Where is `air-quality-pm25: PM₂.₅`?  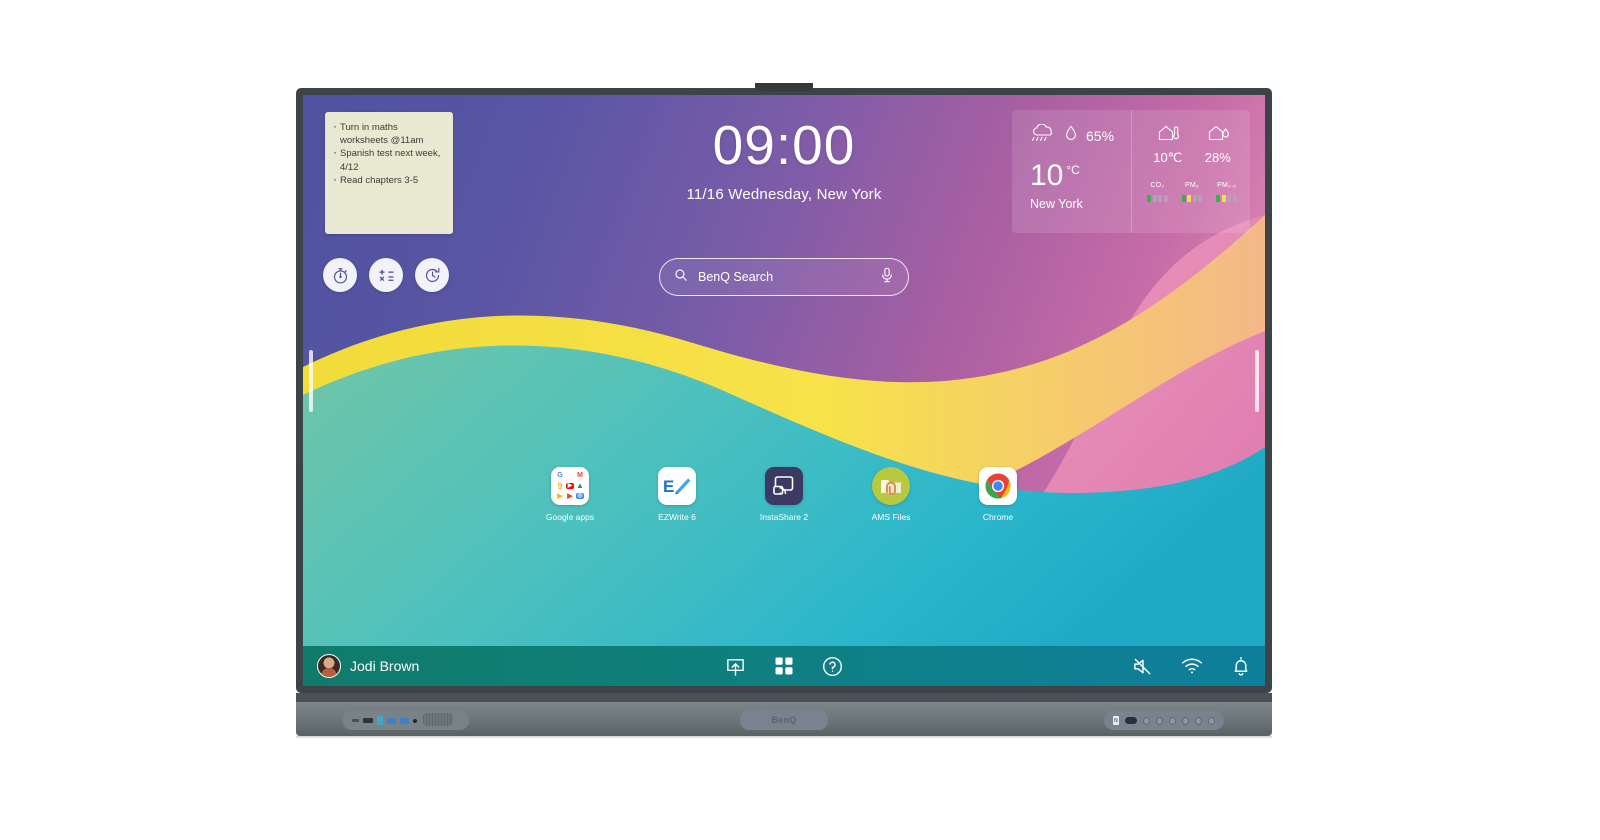 air-quality-pm25: PM₂.₅ is located at coordinates (1226, 192).